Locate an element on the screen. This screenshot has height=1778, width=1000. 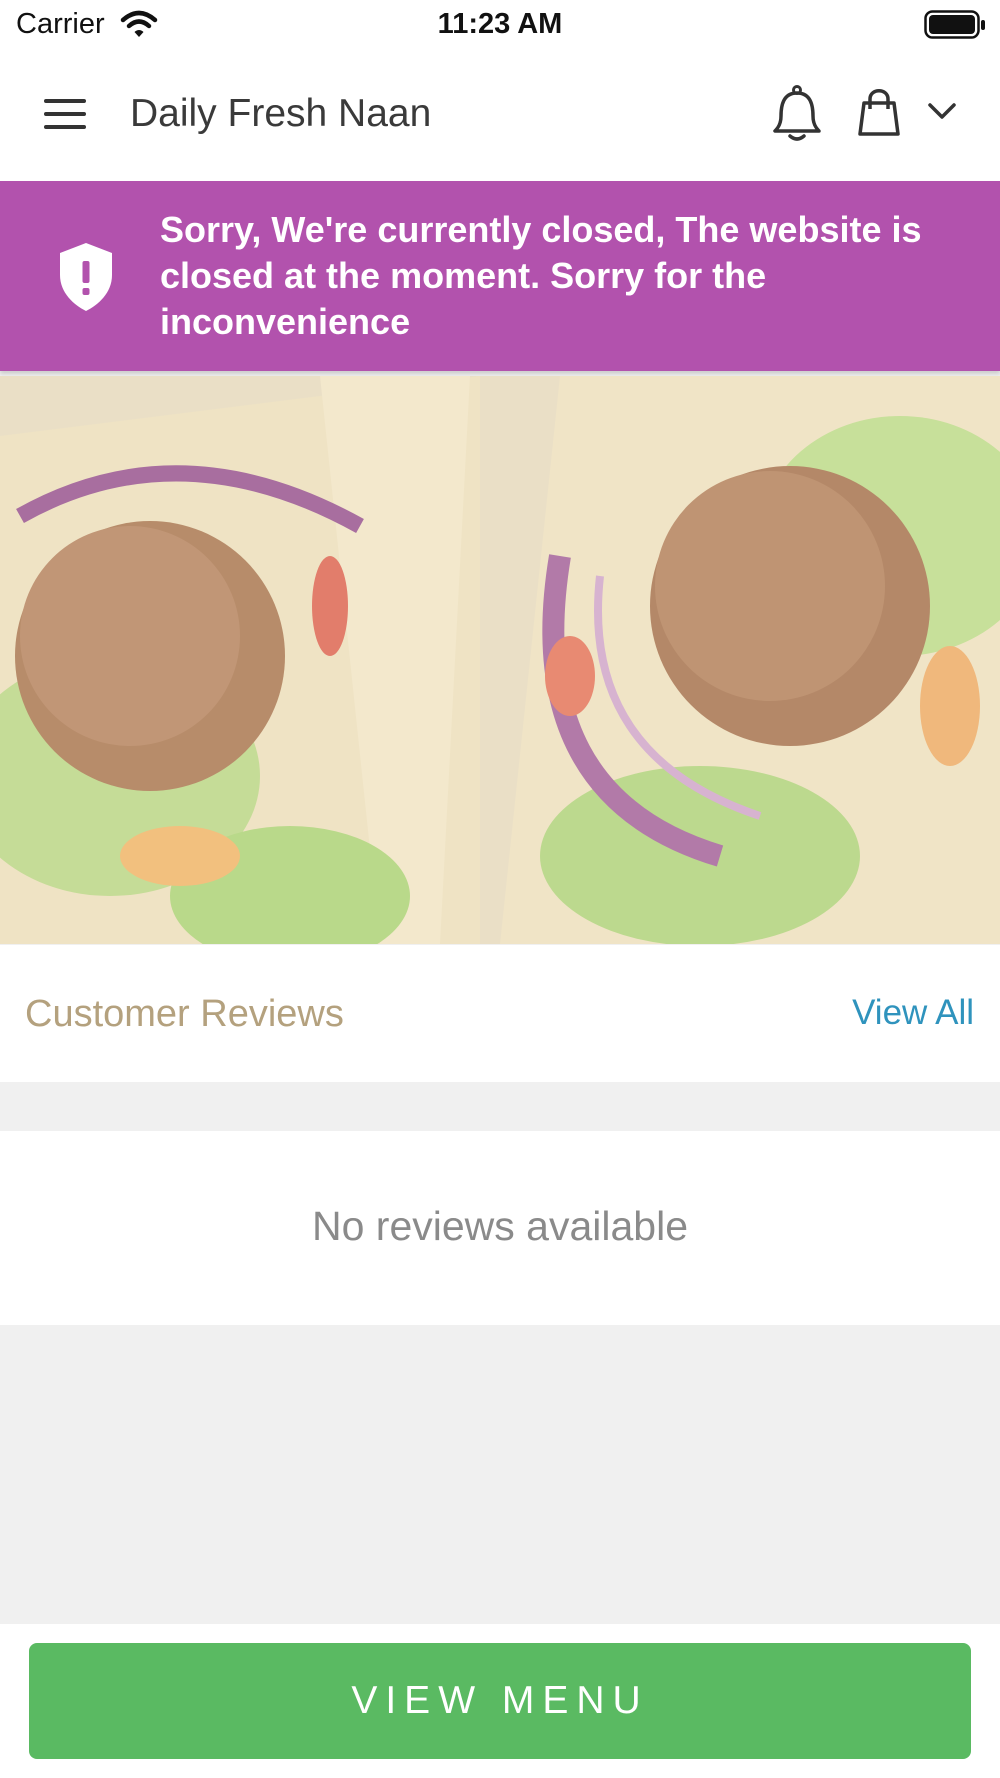
chevron-down-icon is located at coordinates (942, 113).